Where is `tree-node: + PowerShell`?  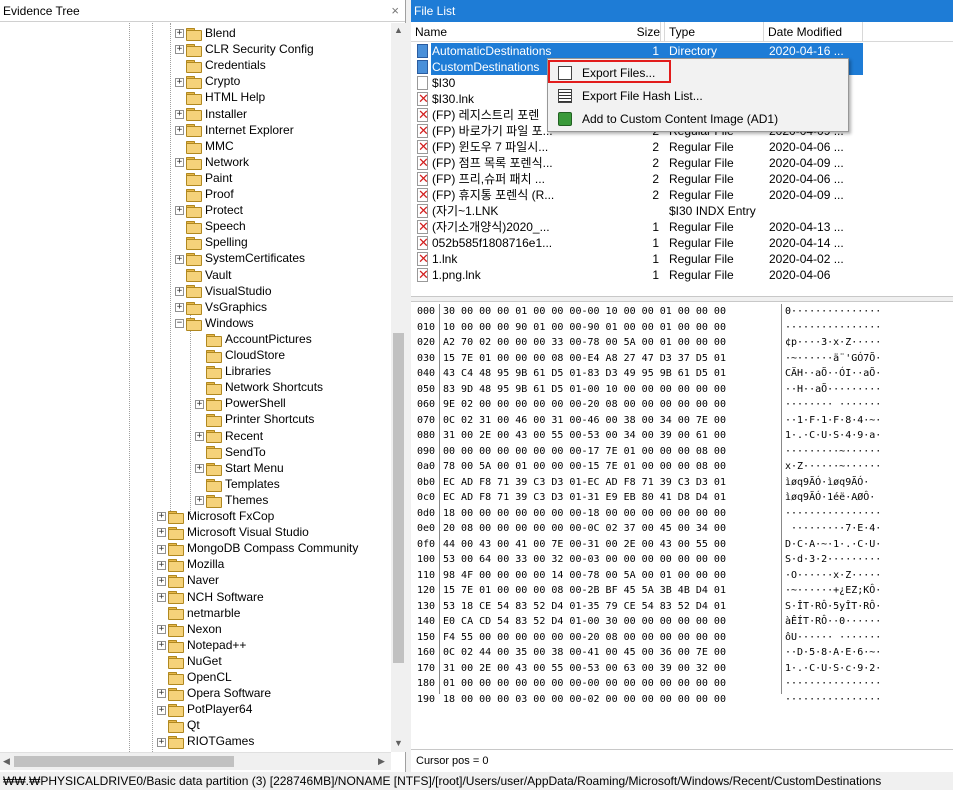
tree-node: + PowerShell is located at coordinates (240, 403).